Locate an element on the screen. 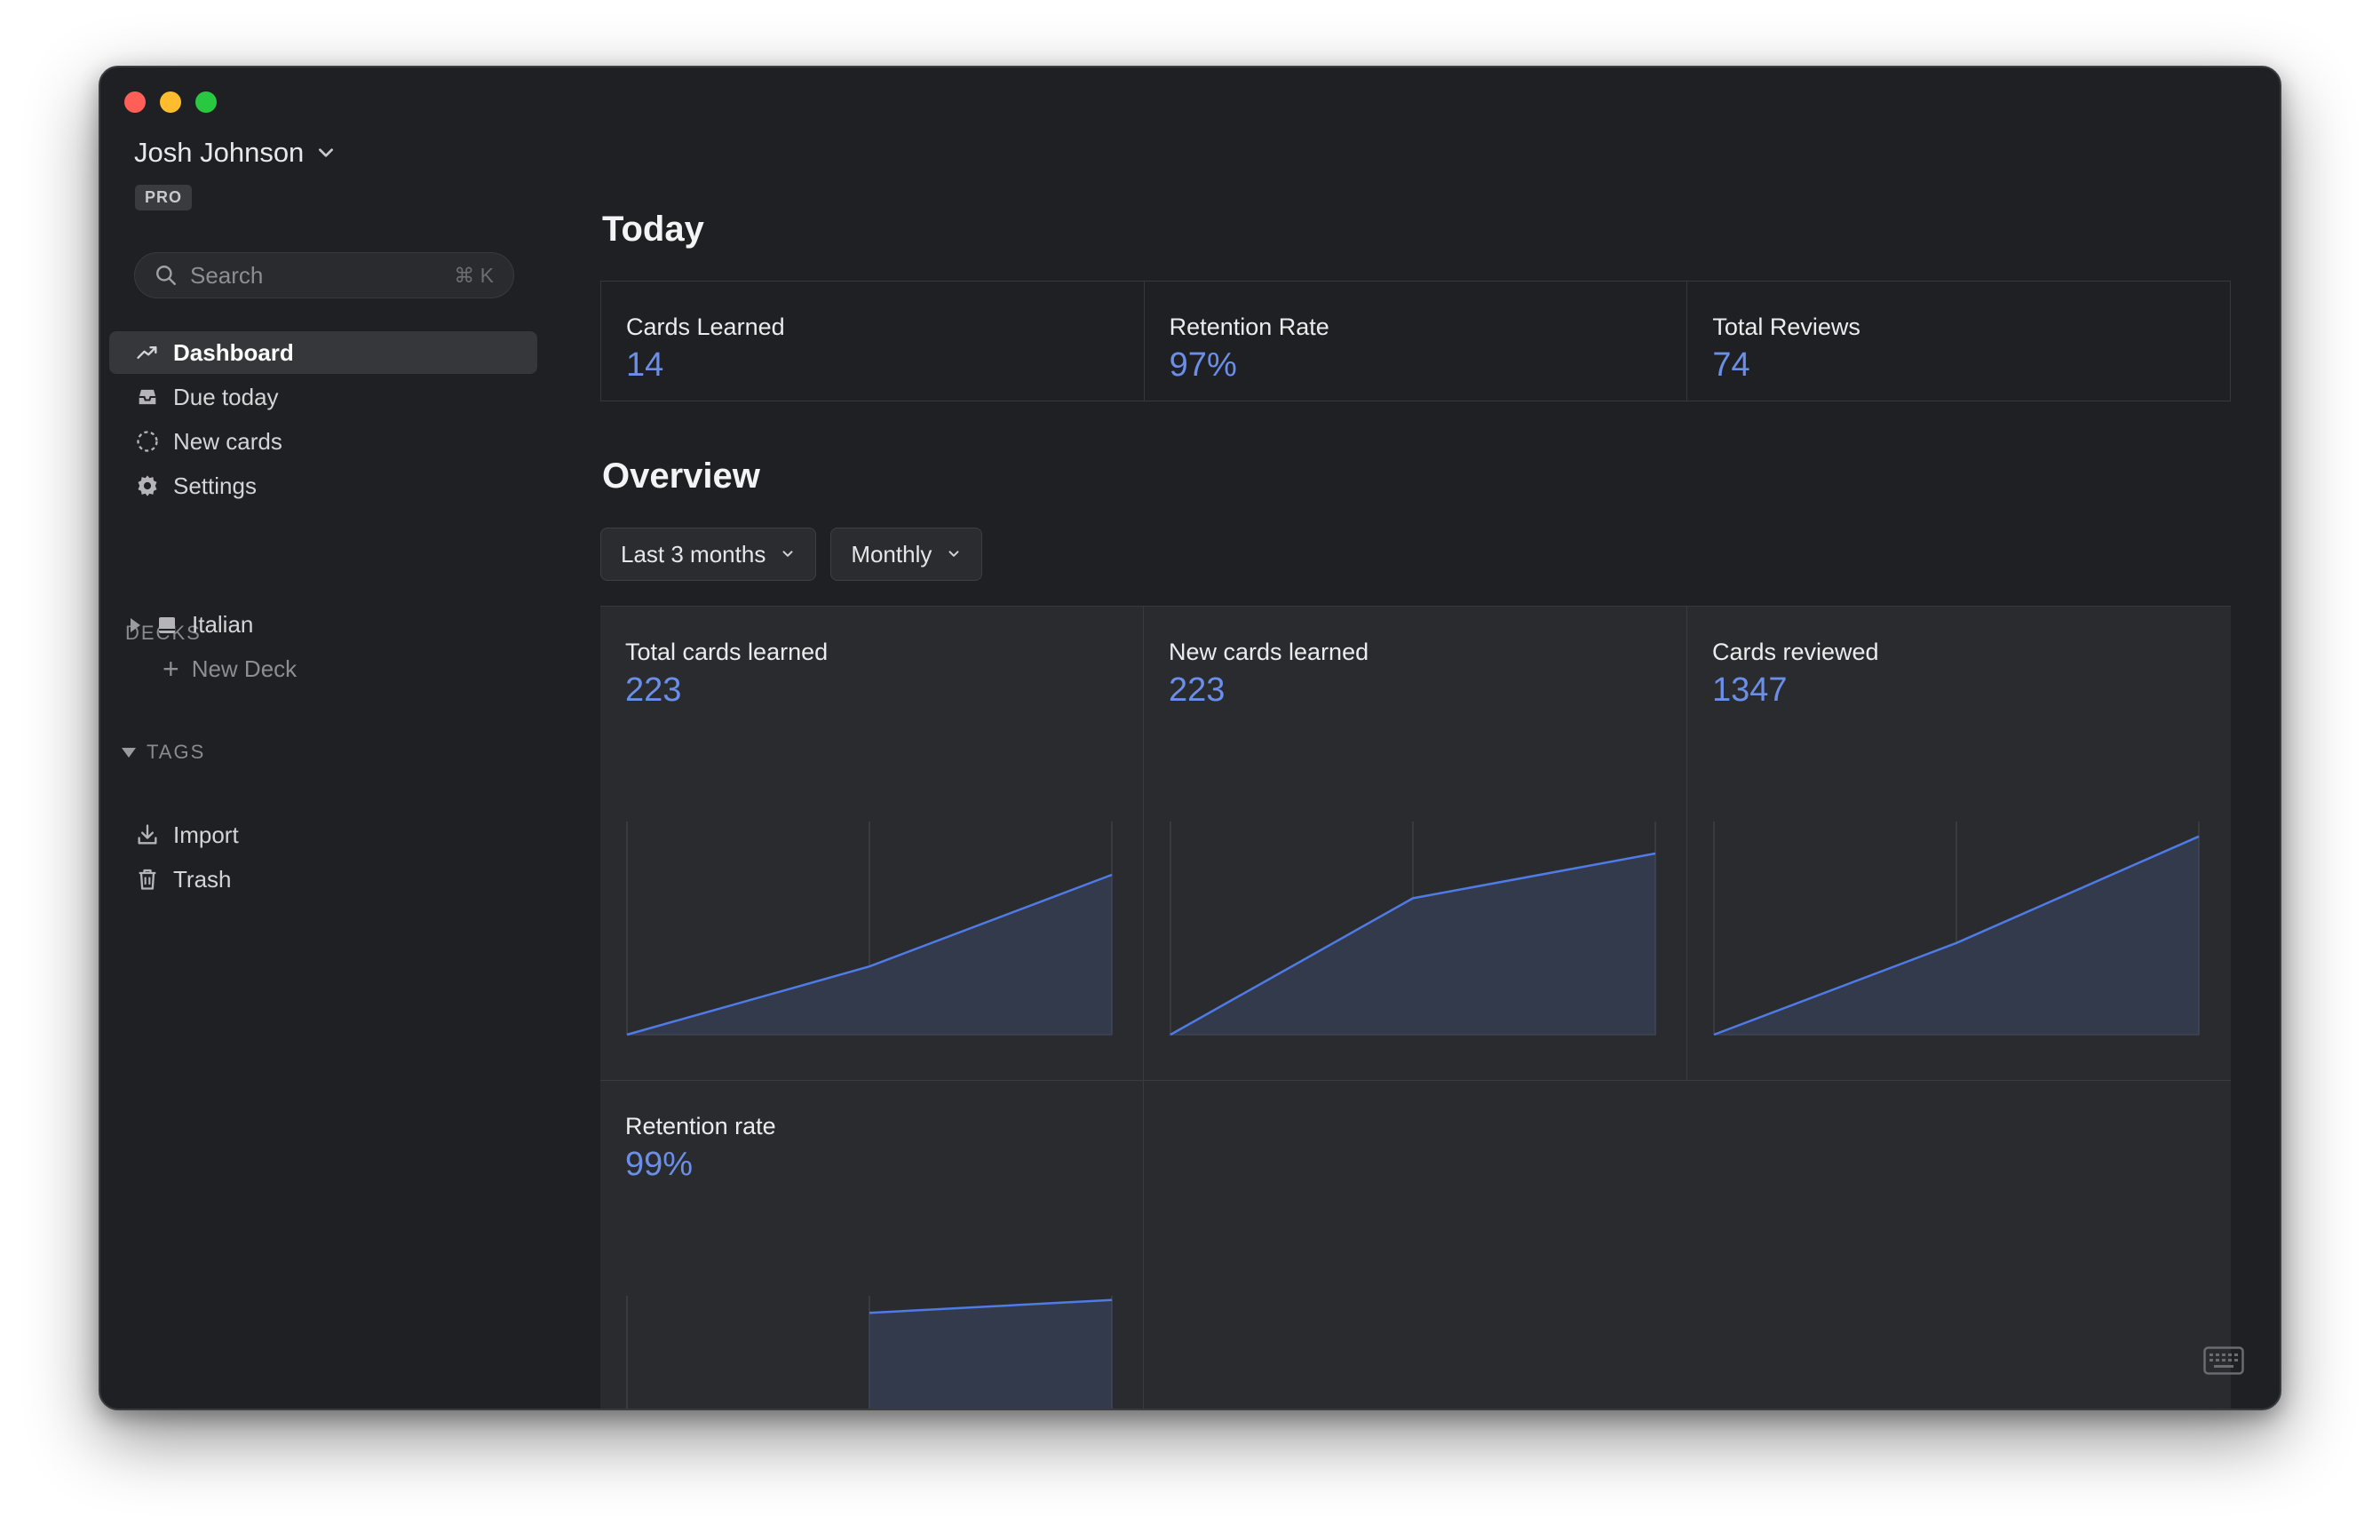  stat-total-reviews: Total Reviews 74 is located at coordinates (1959, 342).